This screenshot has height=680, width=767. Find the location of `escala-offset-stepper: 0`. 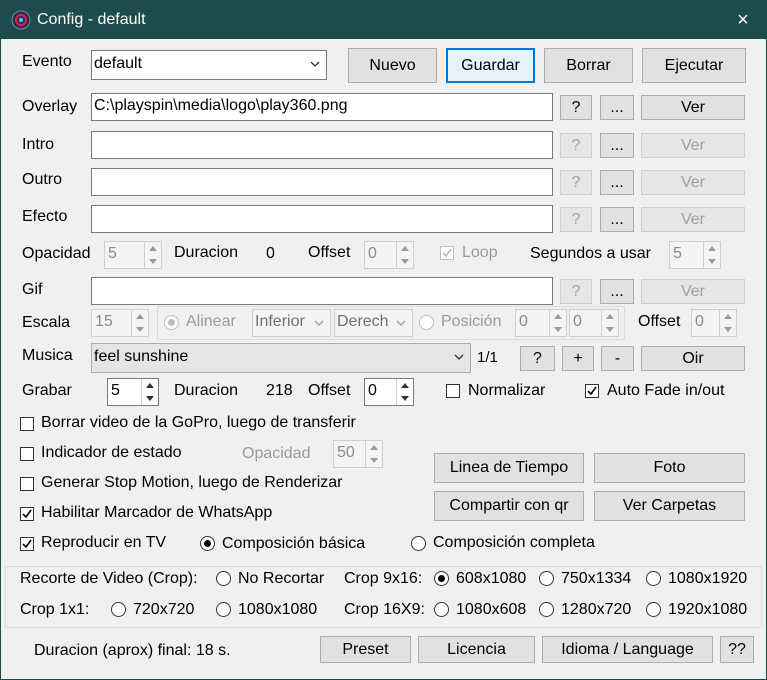

escala-offset-stepper: 0 is located at coordinates (714, 323).